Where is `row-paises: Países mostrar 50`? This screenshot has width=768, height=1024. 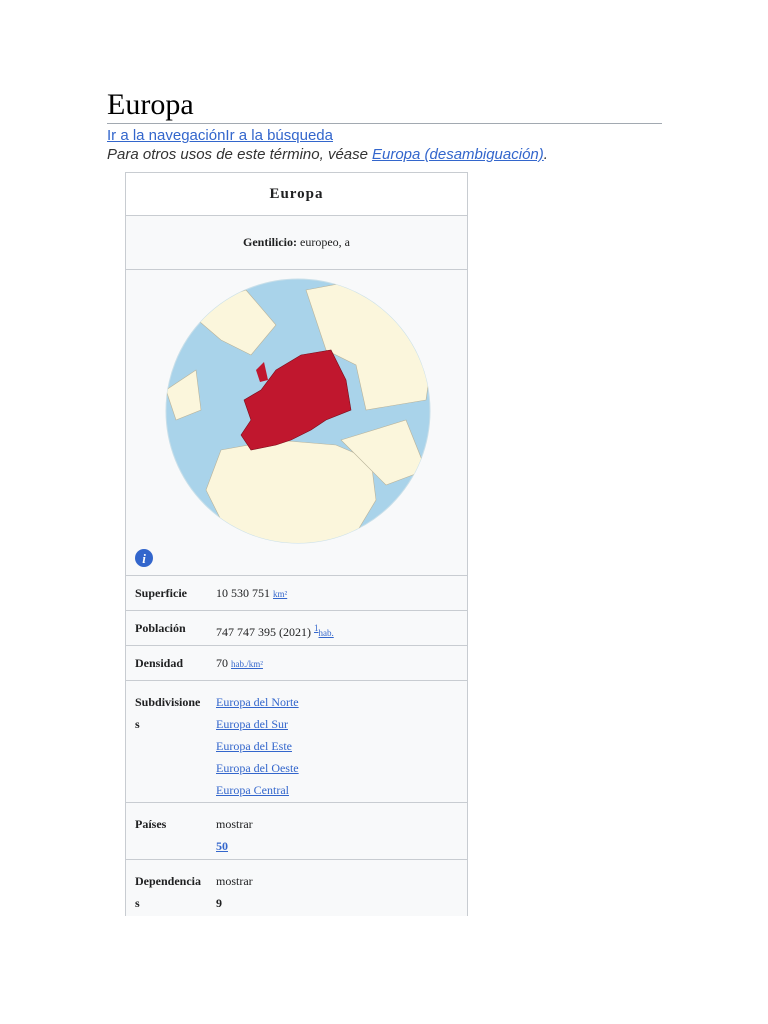 row-paises: Países mostrar 50 is located at coordinates (296, 831).